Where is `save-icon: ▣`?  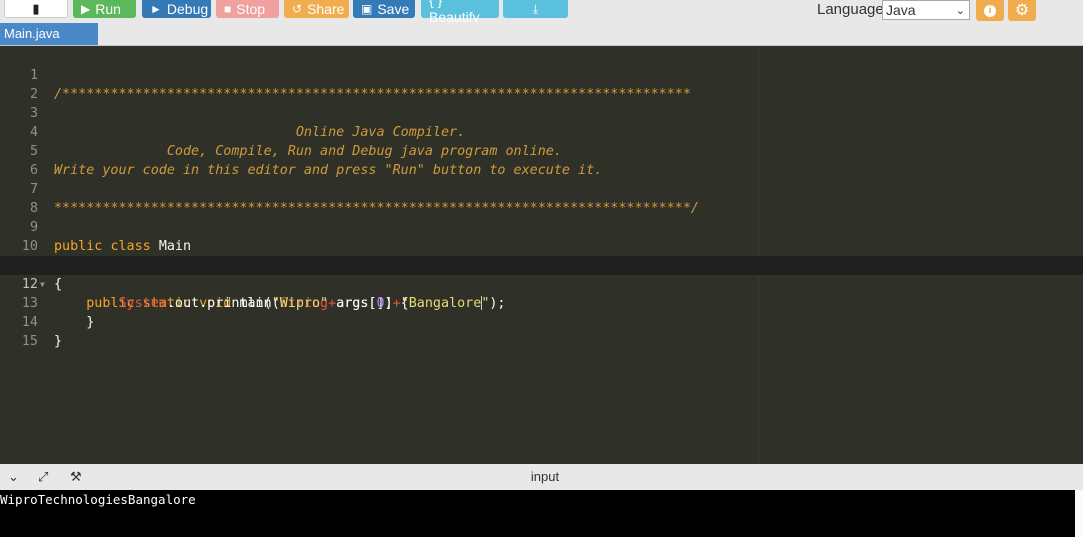
save-icon: ▣ is located at coordinates (367, 9).